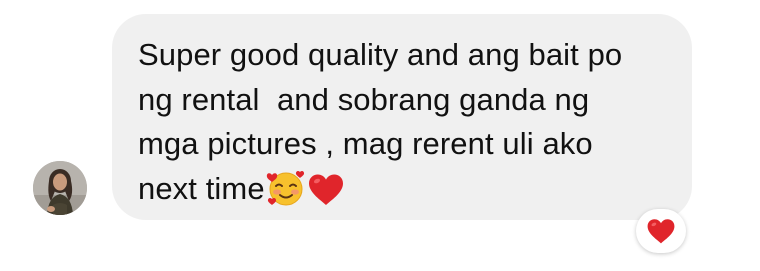  I want to click on sender-avatar, so click(60, 188).